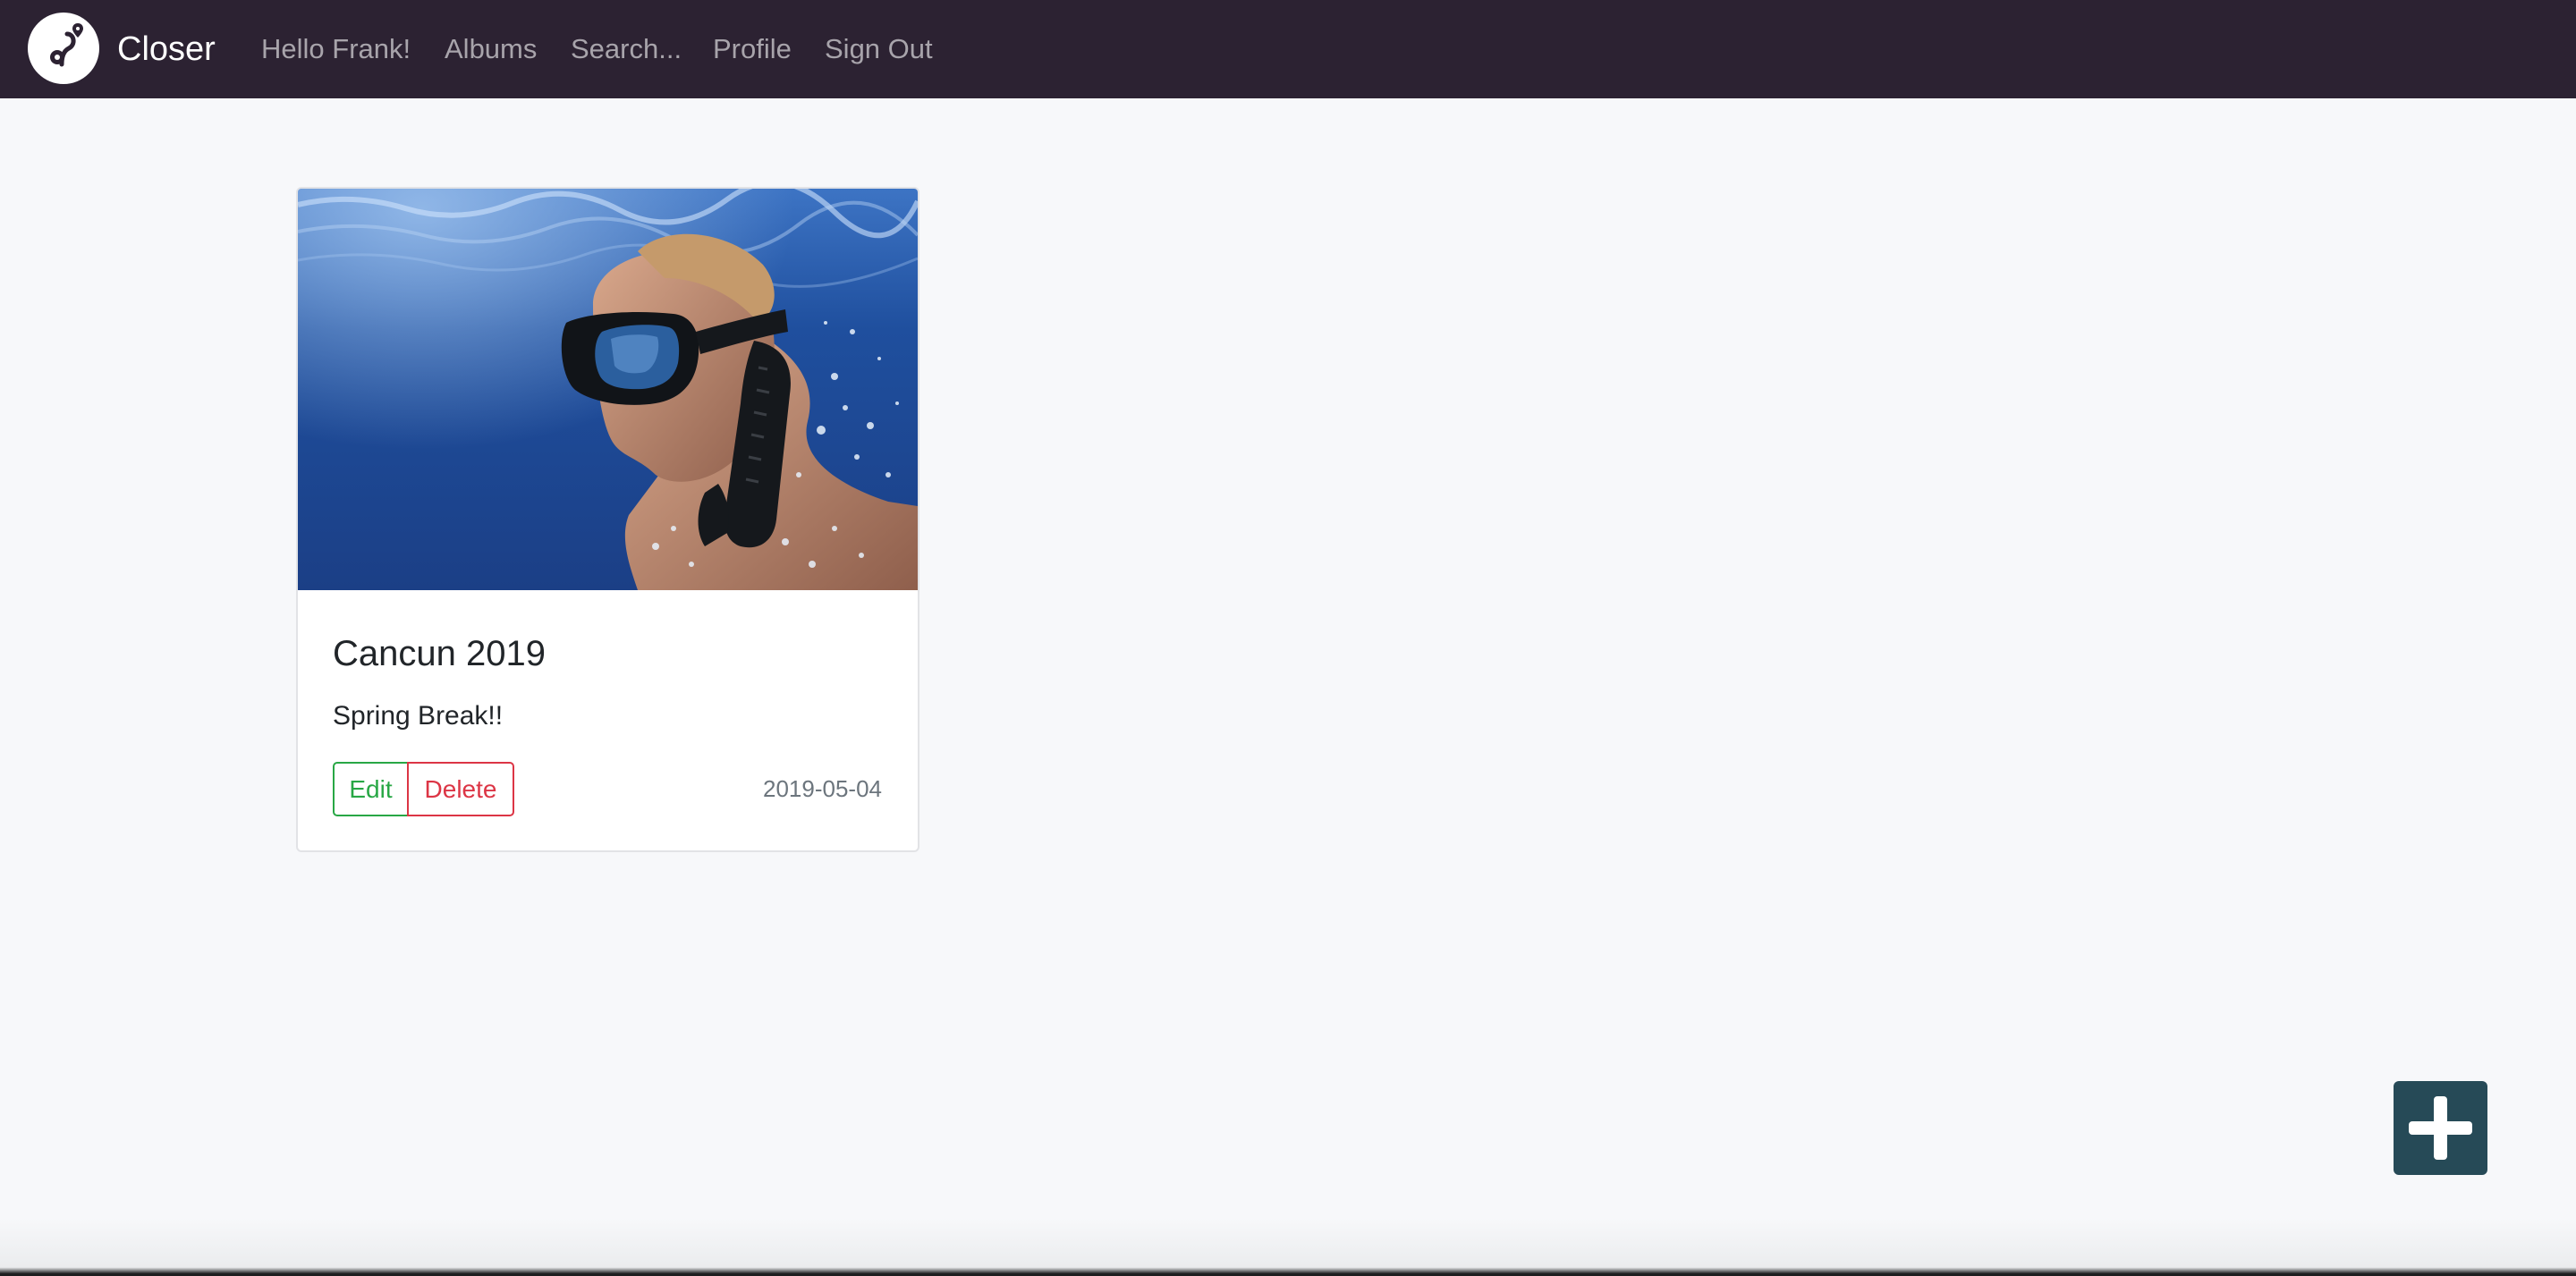 This screenshot has width=2576, height=1276. Describe the element at coordinates (460, 789) in the screenshot. I see `delete-button: Delete` at that location.